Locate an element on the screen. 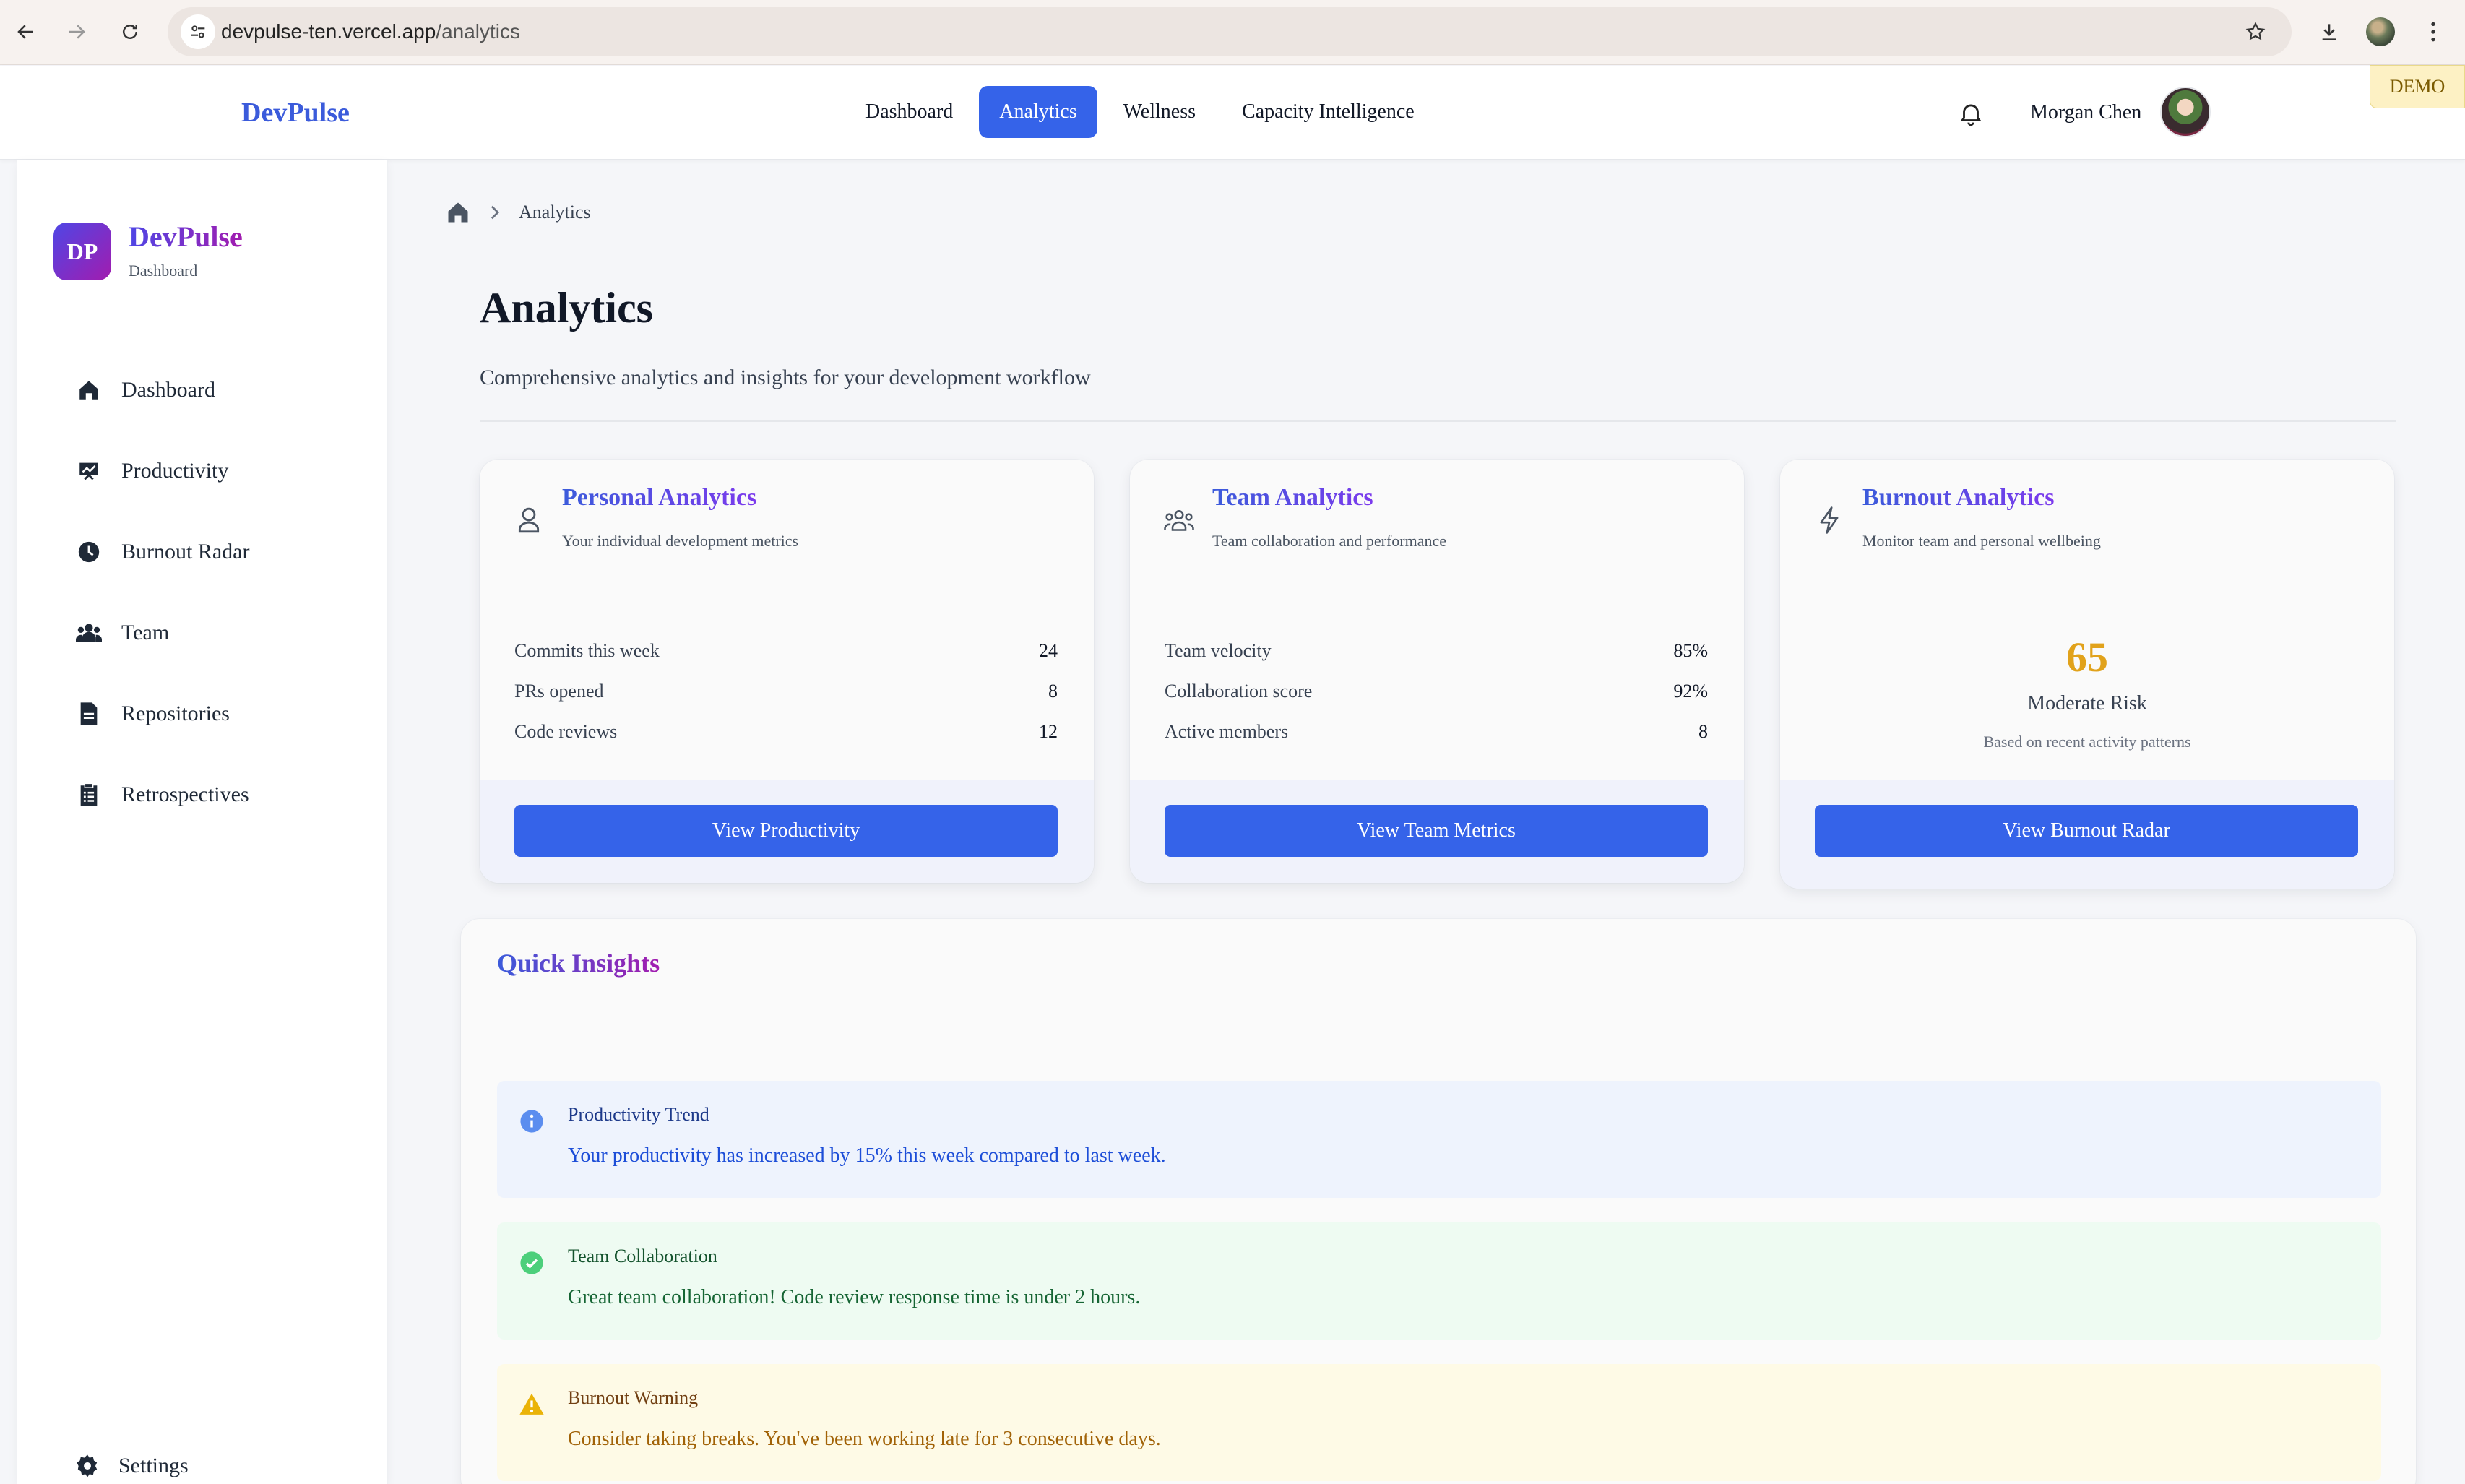 The height and width of the screenshot is (1484, 2465). sidebar-item-team: Team is located at coordinates (162, 632).